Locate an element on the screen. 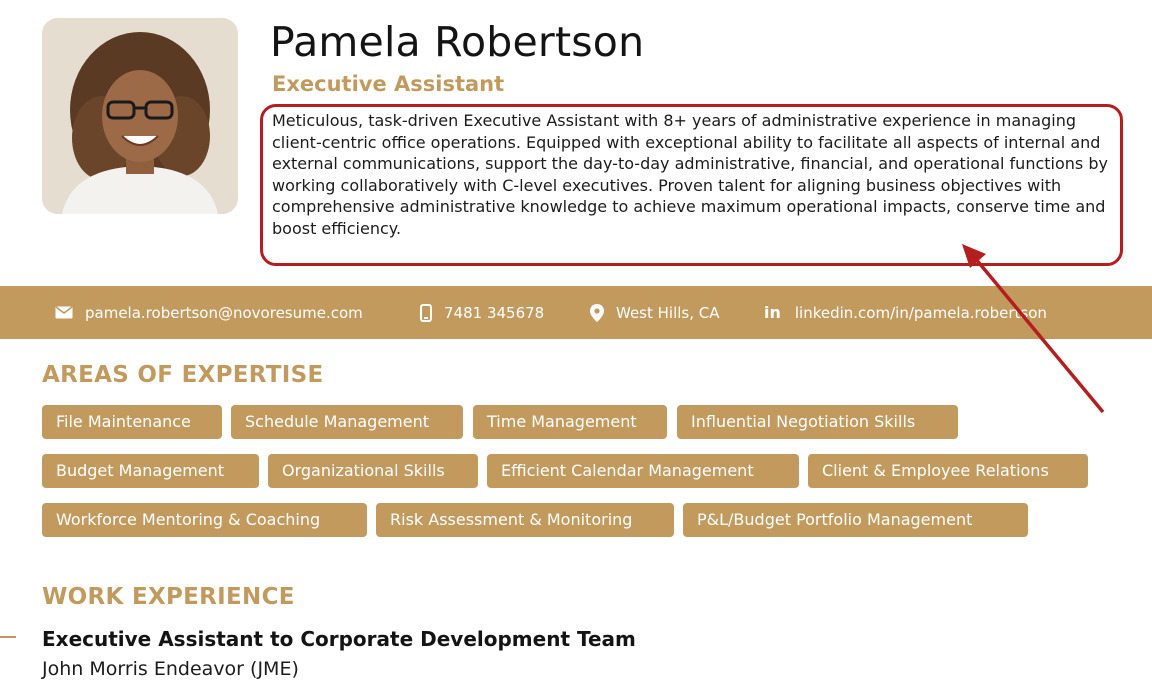 The height and width of the screenshot is (686, 1152). contact-email: pamela.robertson@novoresume.com is located at coordinates (209, 312).